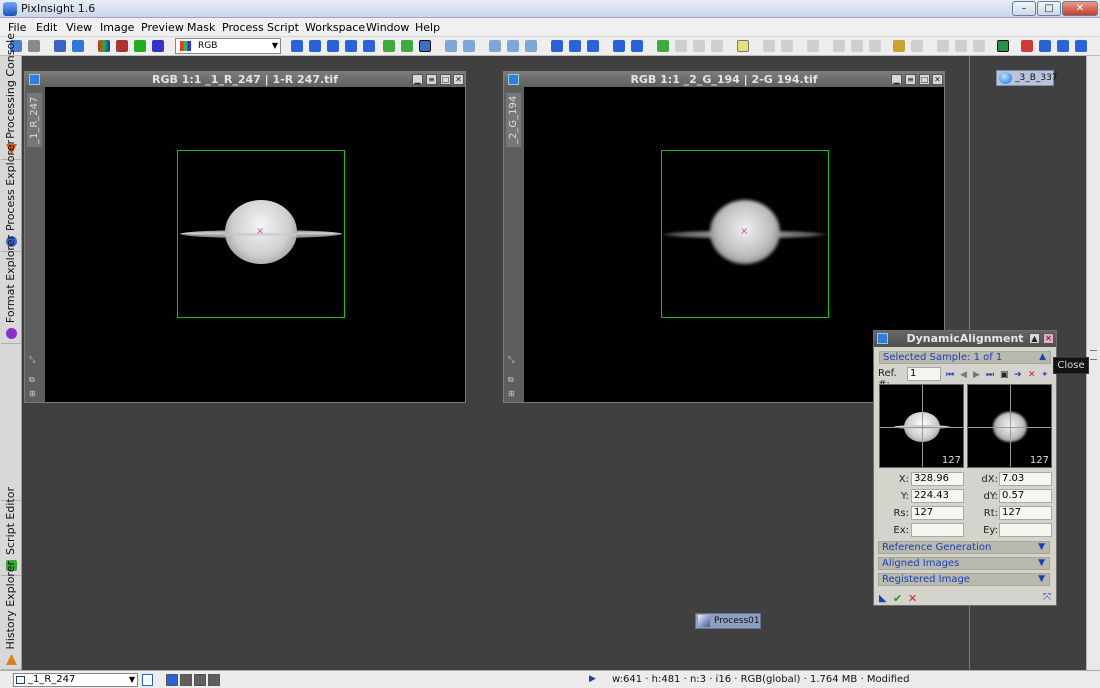 This screenshot has height=688, width=1100. I want to click on stf-icon, so click(663, 46).